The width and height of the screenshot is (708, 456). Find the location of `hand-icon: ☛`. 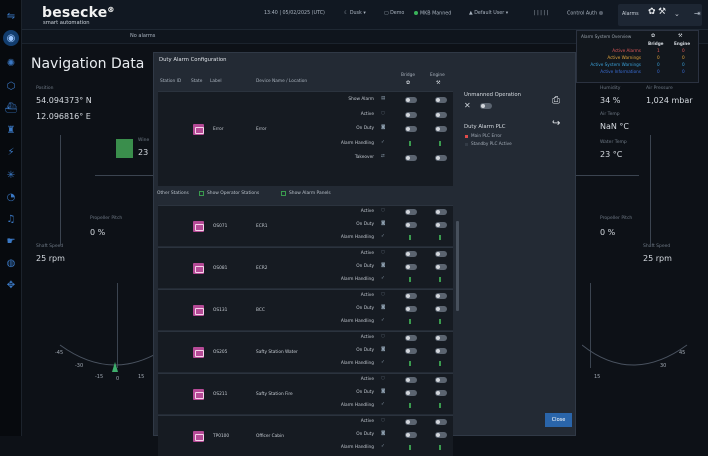

hand-icon: ☛ is located at coordinates (11, 241).